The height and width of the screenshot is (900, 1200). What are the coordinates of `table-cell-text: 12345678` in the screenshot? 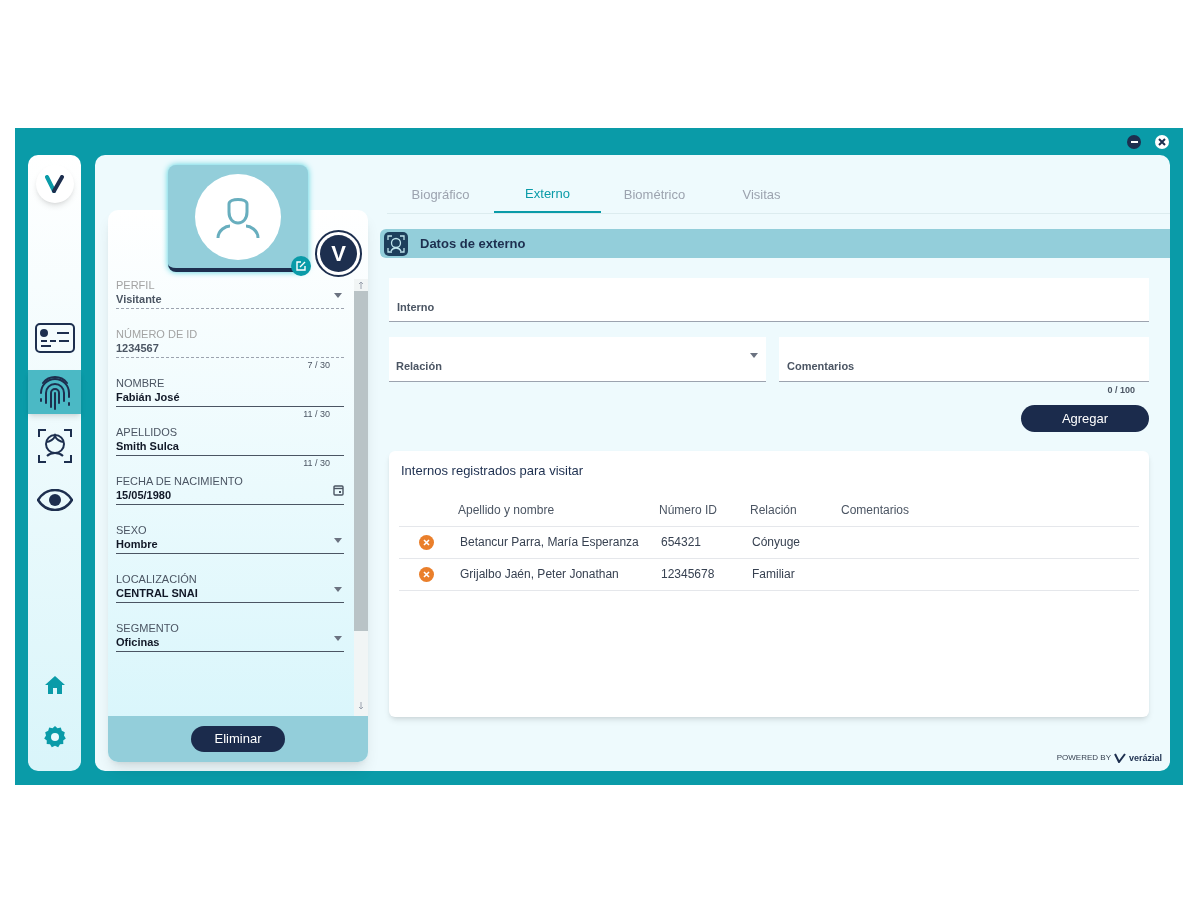 It's located at (688, 574).